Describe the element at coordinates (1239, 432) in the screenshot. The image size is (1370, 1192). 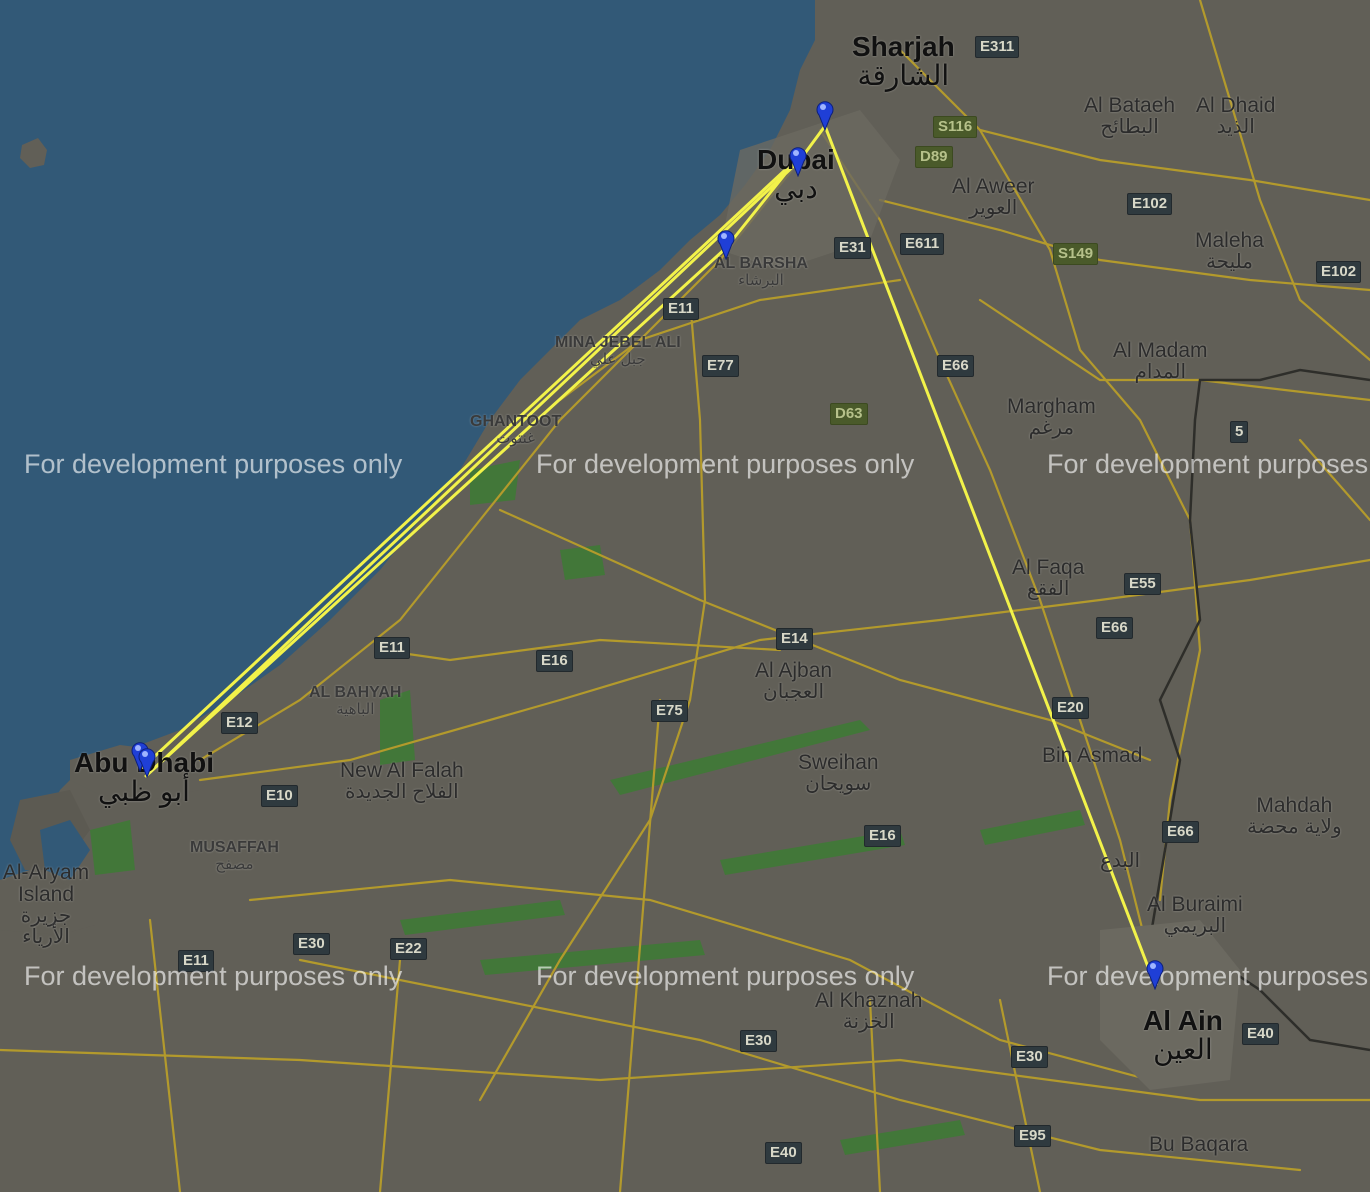
I see `road-shield: 5` at that location.